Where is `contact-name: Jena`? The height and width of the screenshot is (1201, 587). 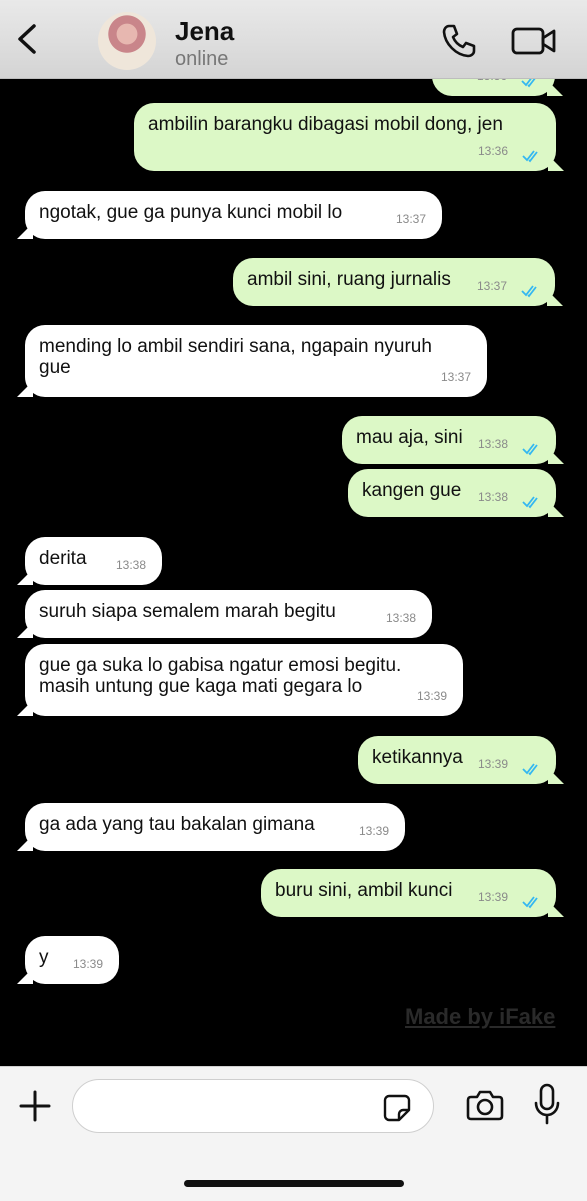 contact-name: Jena is located at coordinates (204, 31).